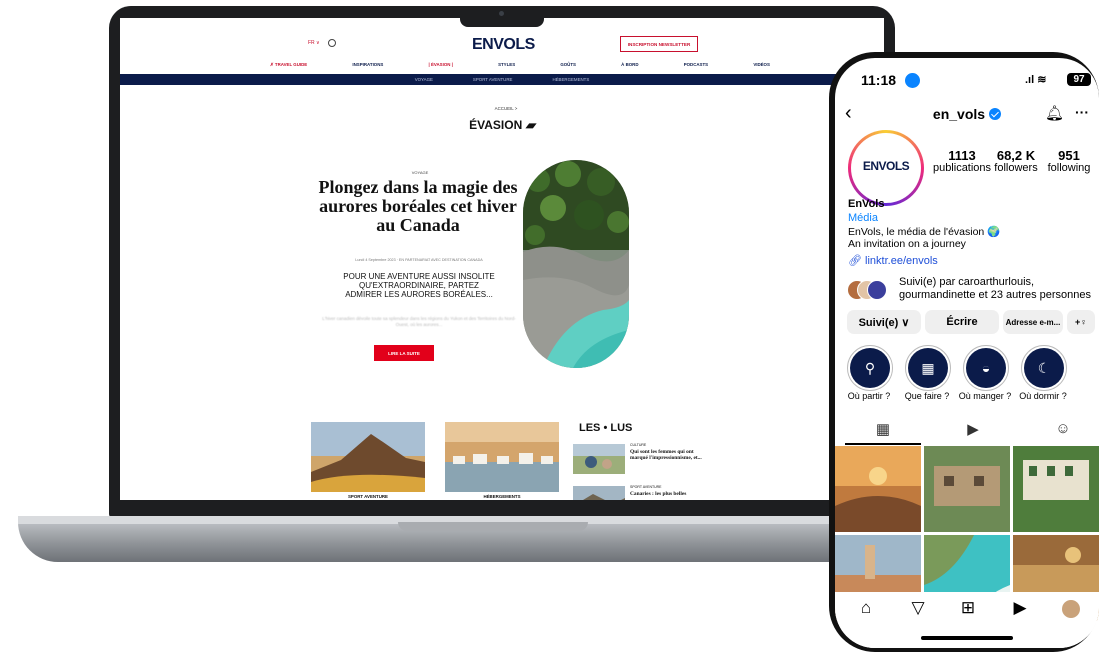 The image size is (1099, 652). I want to click on reels-tab-icon: ▶︎, so click(973, 429).